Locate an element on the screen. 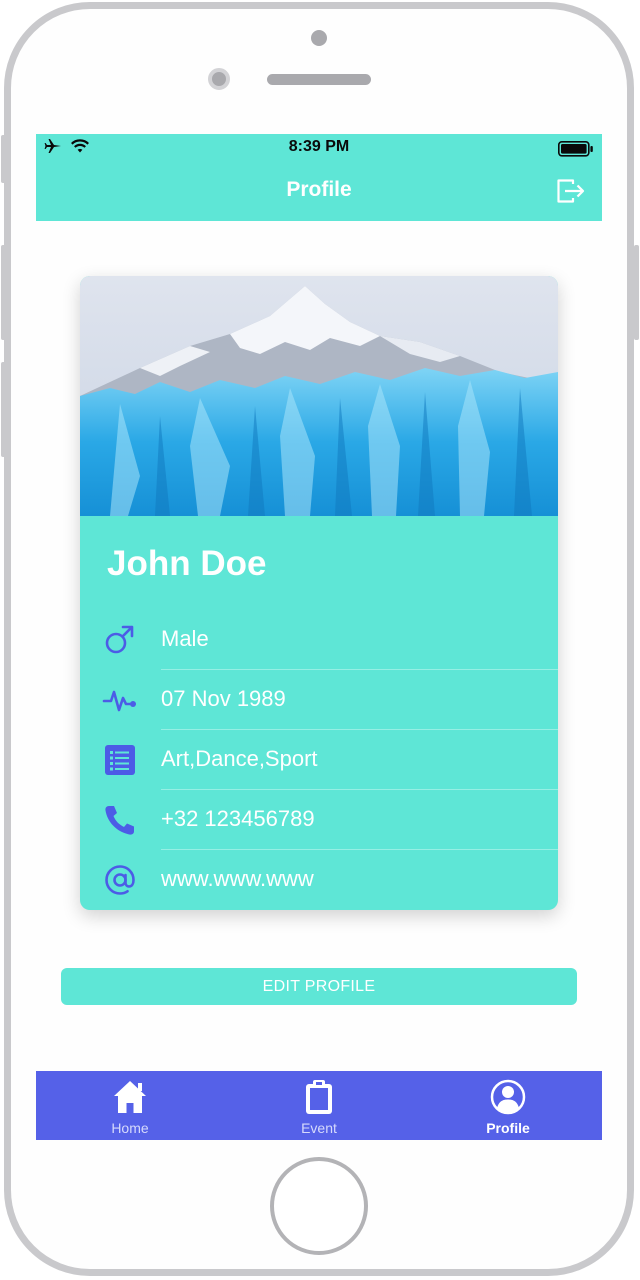 The image size is (640, 1280). male-icon is located at coordinates (119, 639).